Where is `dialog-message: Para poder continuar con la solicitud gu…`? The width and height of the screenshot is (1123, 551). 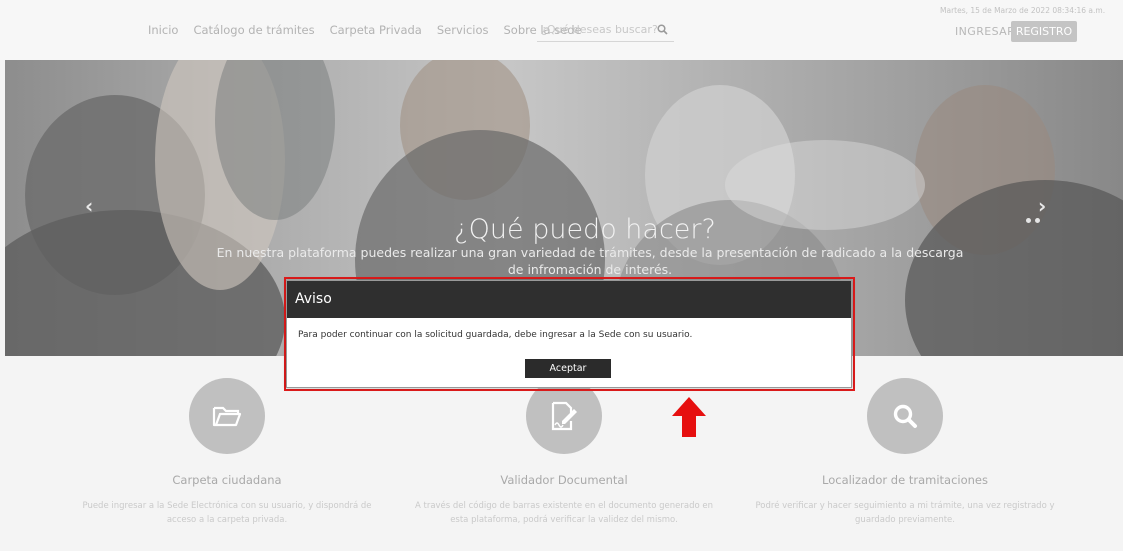
dialog-message: Para poder continuar con la solicitud gu… is located at coordinates (495, 335).